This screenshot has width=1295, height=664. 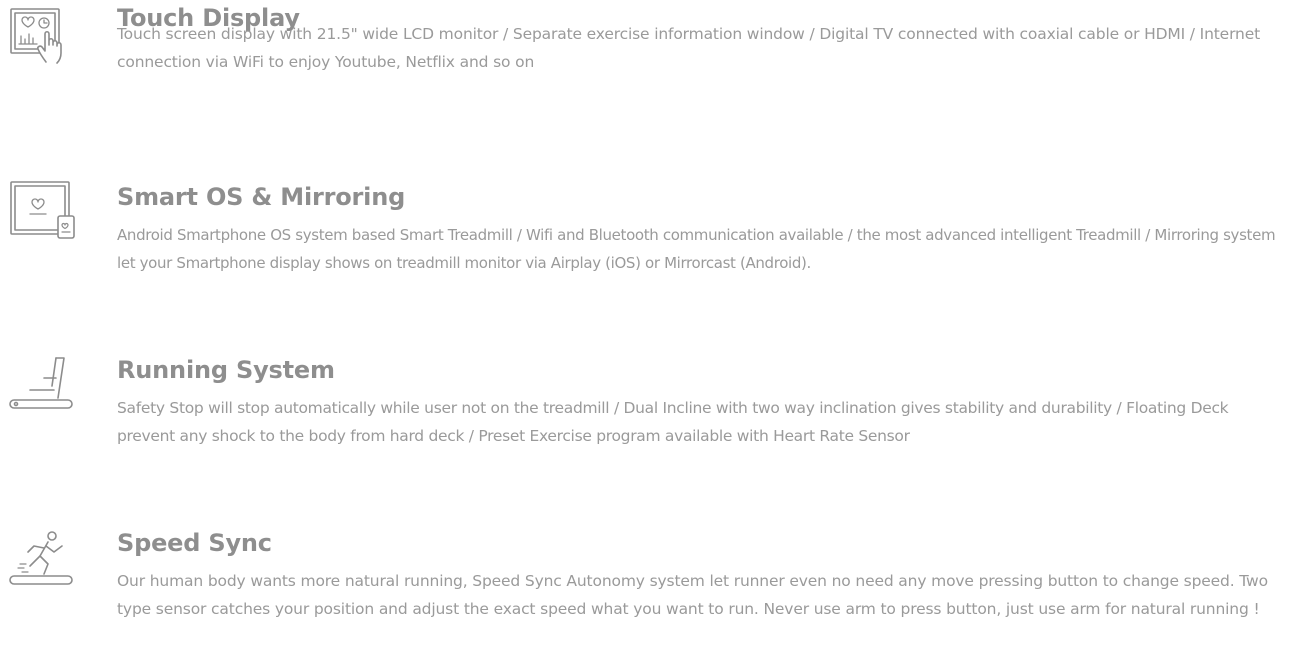 What do you see at coordinates (43, 384) in the screenshot?
I see `treadmill-icon` at bounding box center [43, 384].